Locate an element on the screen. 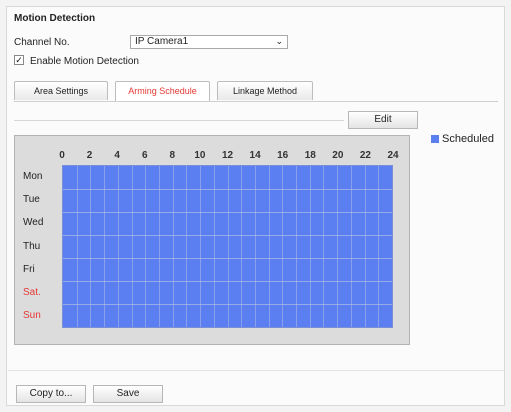  channel-select-value: IP Camera1 is located at coordinates (162, 41).